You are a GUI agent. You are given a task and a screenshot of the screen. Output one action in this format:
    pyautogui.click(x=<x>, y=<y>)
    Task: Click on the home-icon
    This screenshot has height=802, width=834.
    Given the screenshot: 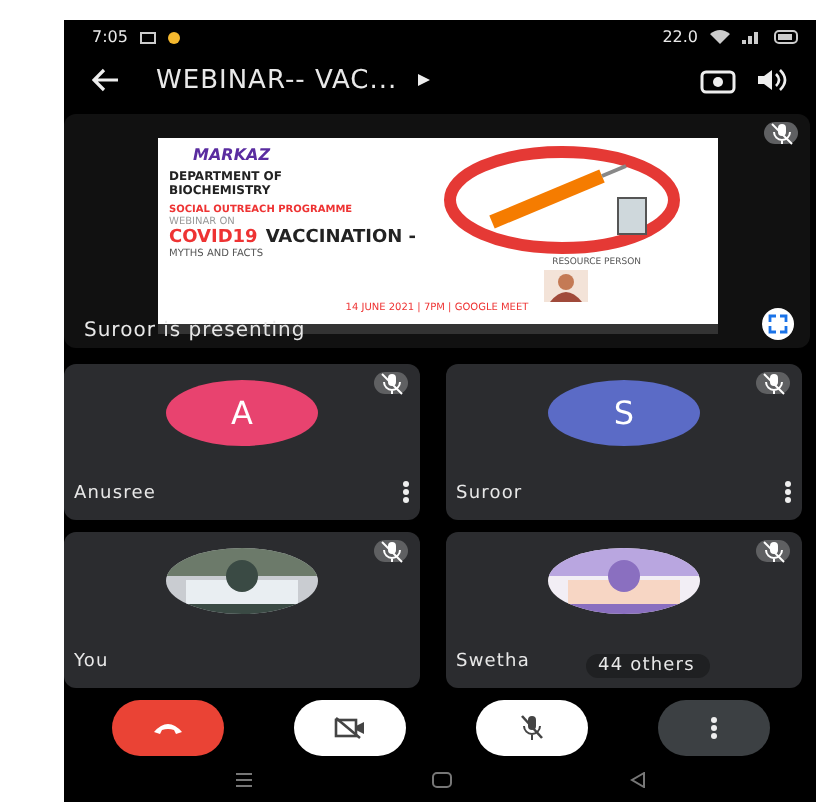 What is the action you would take?
    pyautogui.click(x=441, y=780)
    